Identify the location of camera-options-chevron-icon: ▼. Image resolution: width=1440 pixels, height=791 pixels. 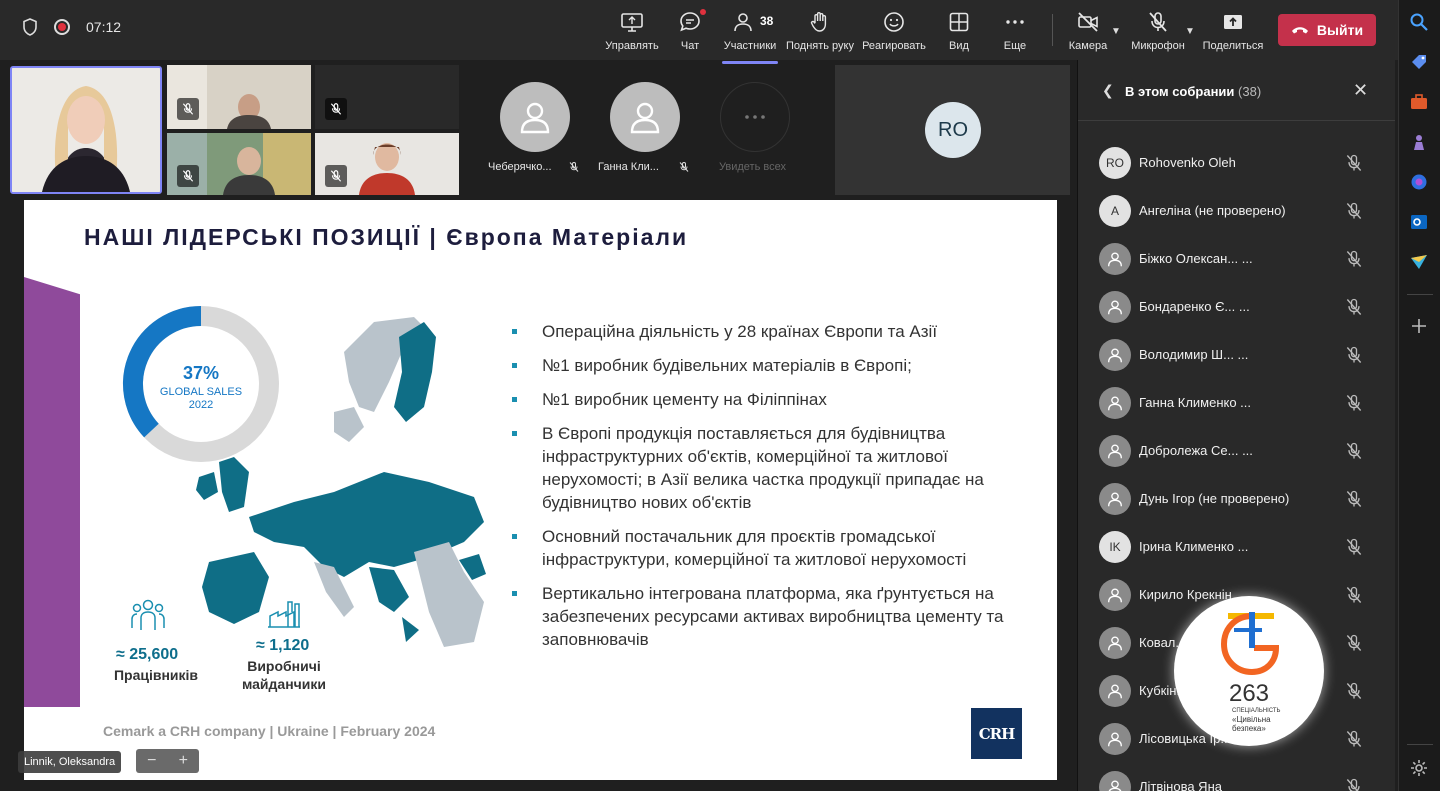
(1116, 31).